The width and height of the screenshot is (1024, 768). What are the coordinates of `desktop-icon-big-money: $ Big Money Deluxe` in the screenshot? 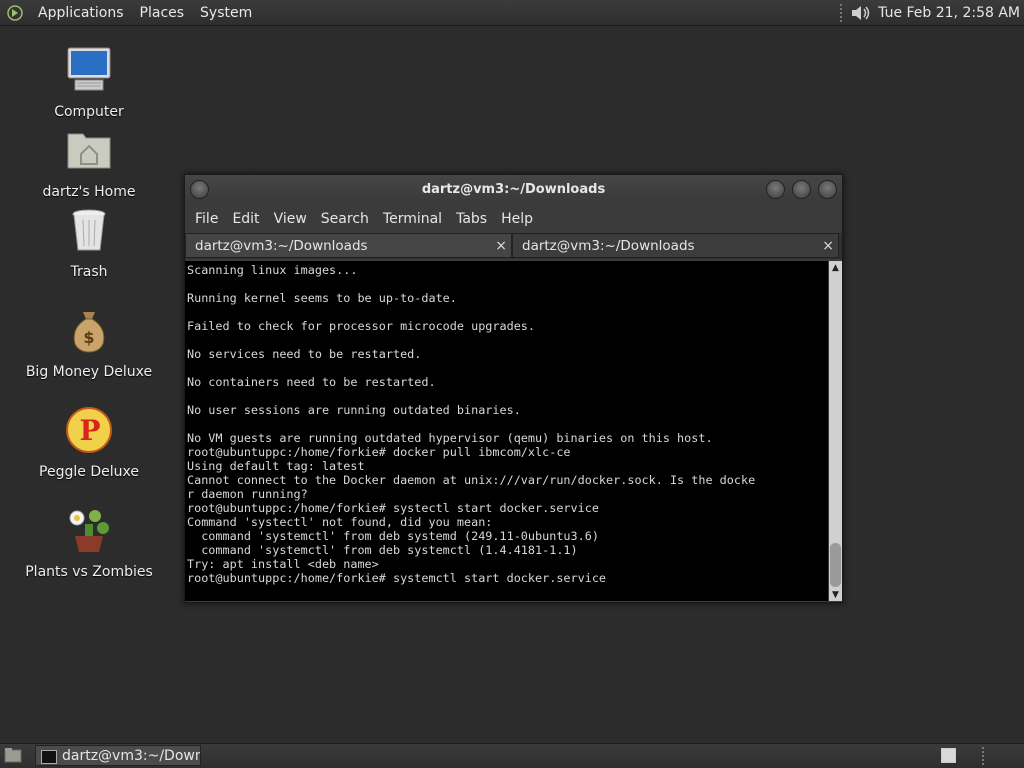 It's located at (89, 343).